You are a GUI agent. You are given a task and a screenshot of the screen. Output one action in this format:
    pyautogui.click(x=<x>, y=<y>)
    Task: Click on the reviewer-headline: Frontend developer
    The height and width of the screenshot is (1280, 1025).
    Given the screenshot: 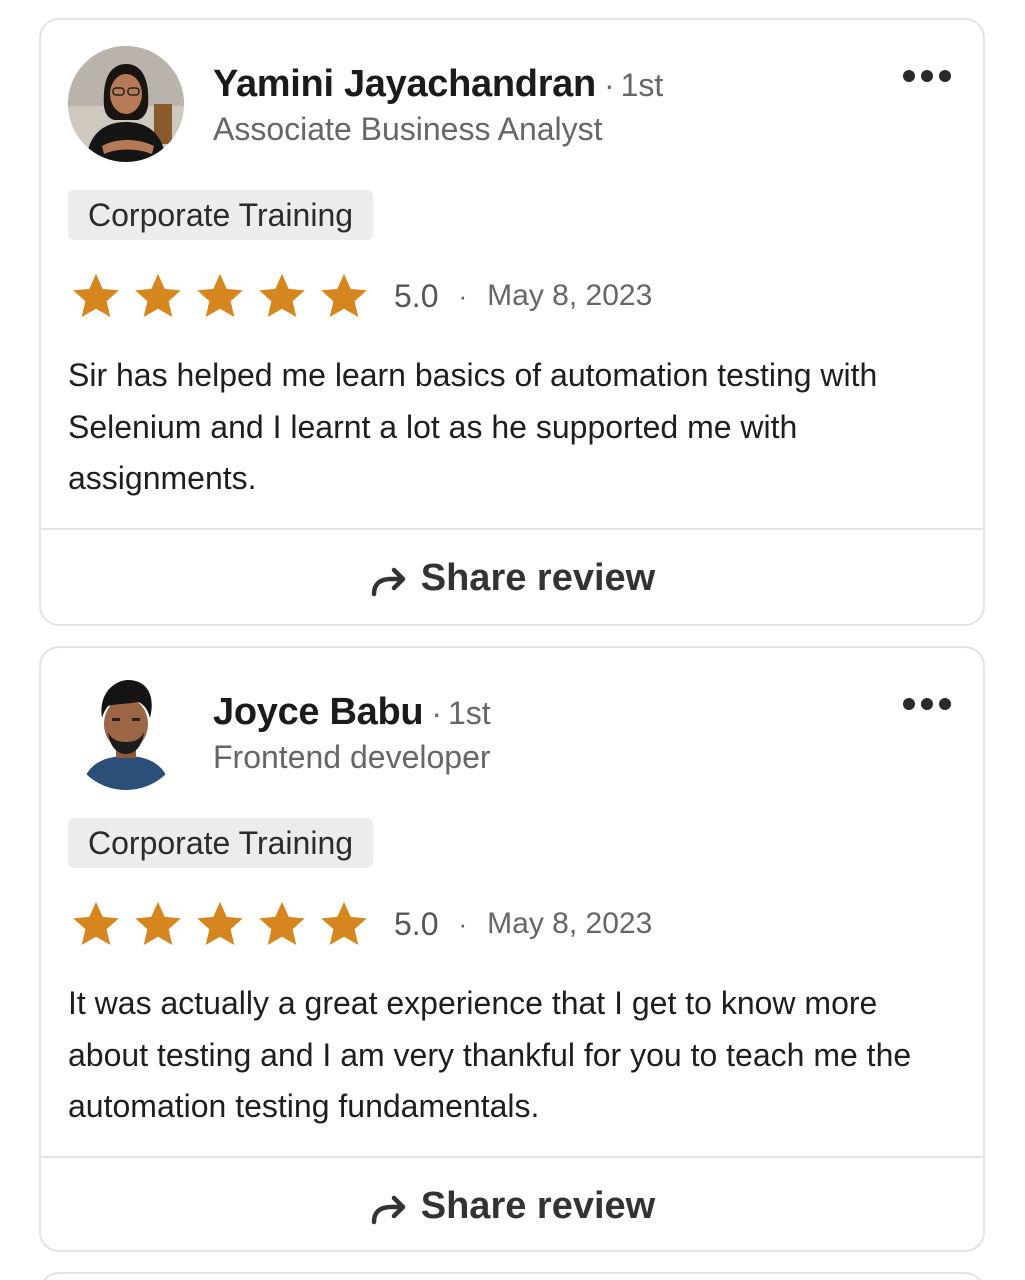 What is the action you would take?
    pyautogui.click(x=352, y=757)
    